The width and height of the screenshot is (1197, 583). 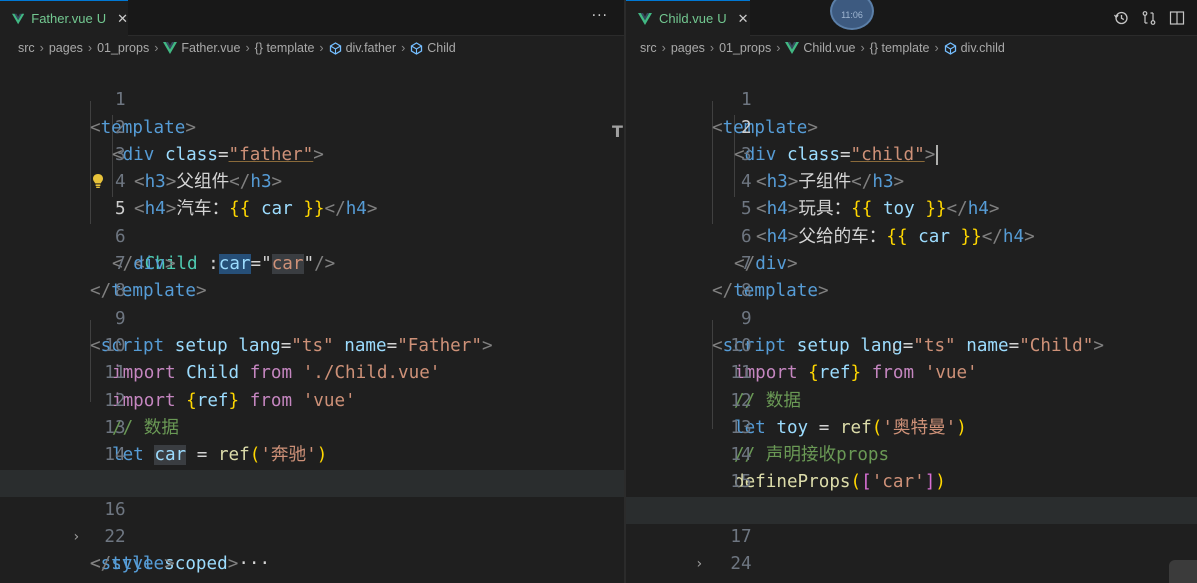 I want to click on more-actions-icon: ···, so click(x=600, y=16).